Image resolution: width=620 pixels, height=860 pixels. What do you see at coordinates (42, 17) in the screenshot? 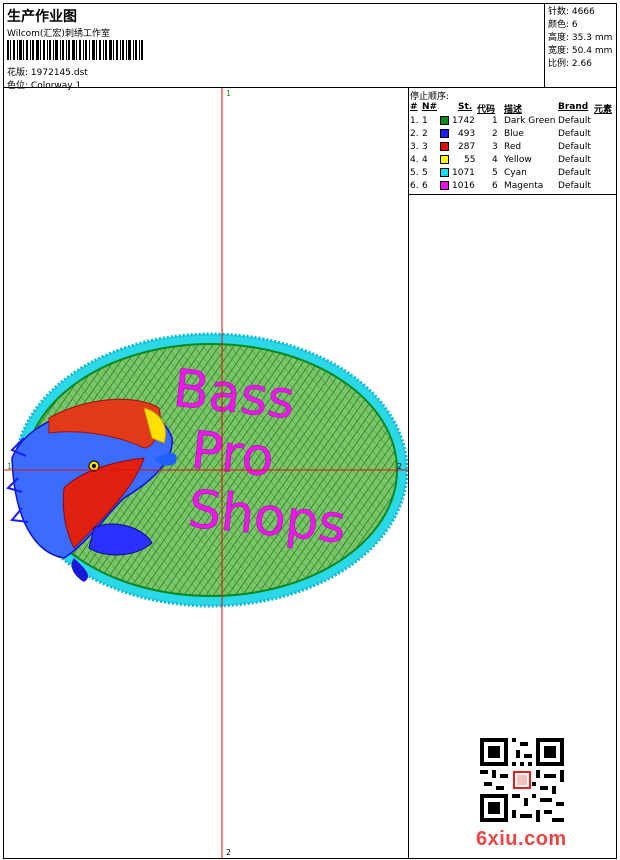
I see `page-title: 生产作业图` at bounding box center [42, 17].